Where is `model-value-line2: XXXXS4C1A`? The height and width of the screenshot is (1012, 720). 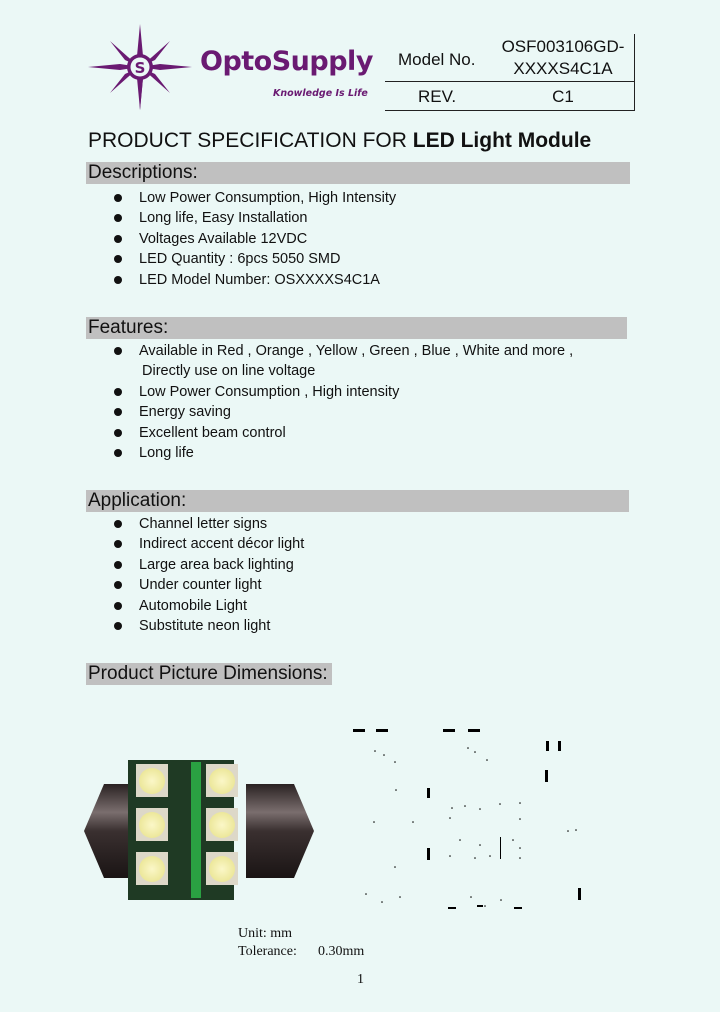 model-value-line2: XXXXS4C1A is located at coordinates (563, 68).